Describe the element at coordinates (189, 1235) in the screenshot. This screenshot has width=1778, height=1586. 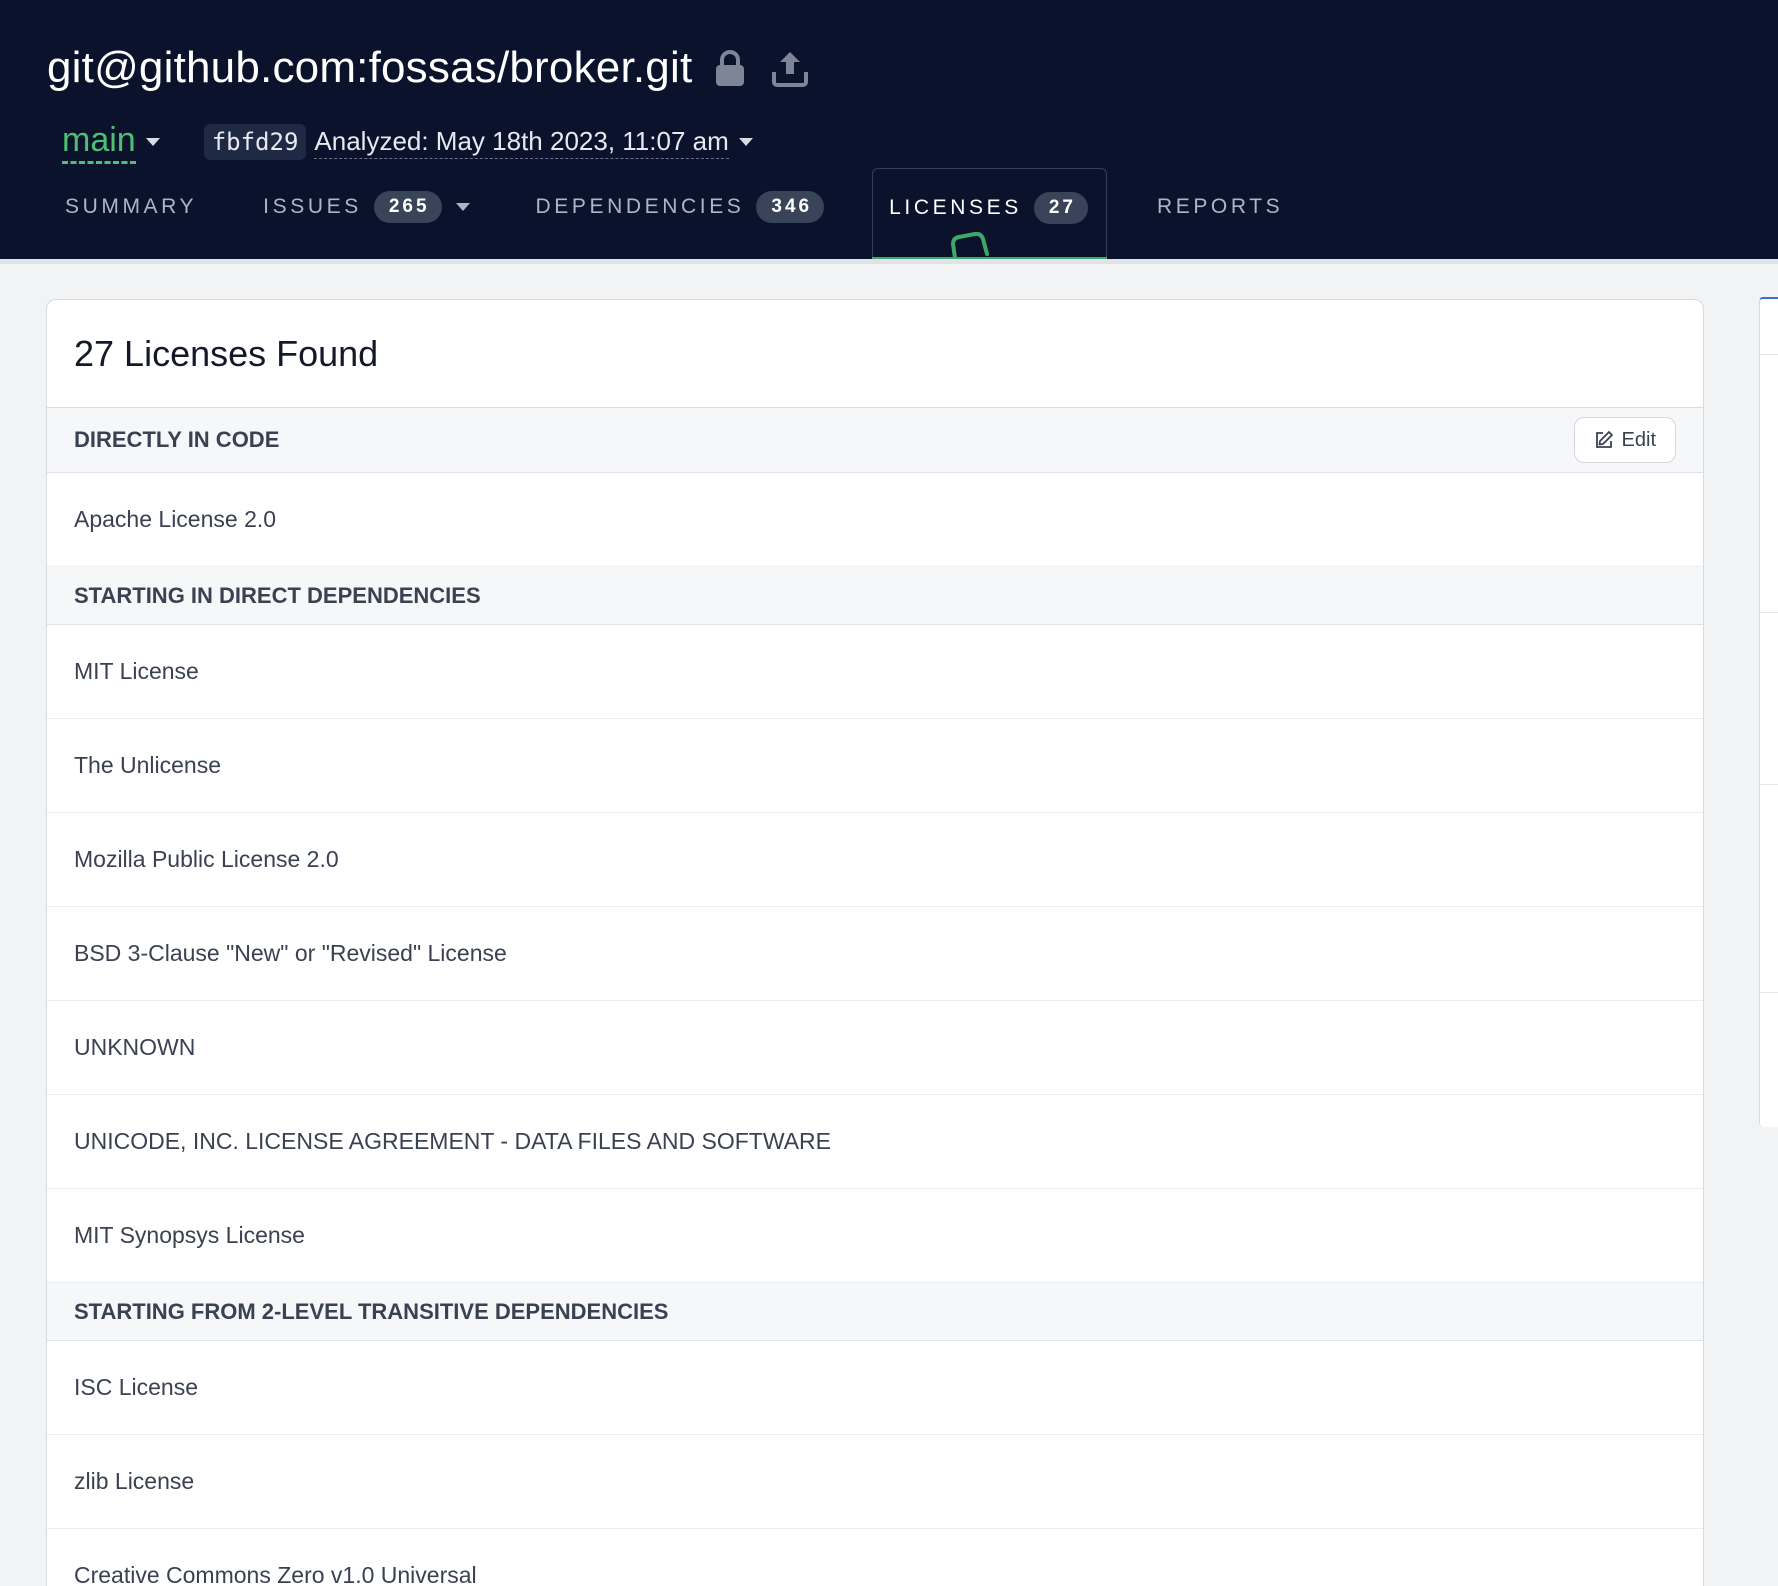
I see `license-name: MIT Synopsys License` at that location.